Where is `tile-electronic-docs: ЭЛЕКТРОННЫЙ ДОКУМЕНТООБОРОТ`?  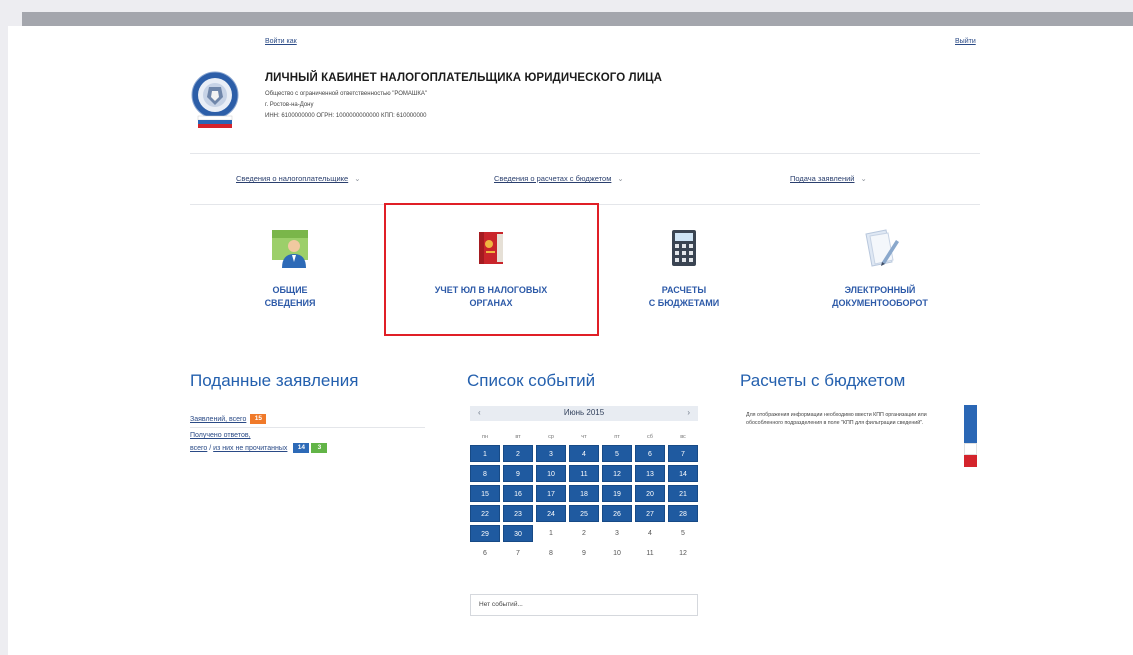 tile-electronic-docs: ЭЛЕКТРОННЫЙ ДОКУМЕНТООБОРОТ is located at coordinates (880, 262).